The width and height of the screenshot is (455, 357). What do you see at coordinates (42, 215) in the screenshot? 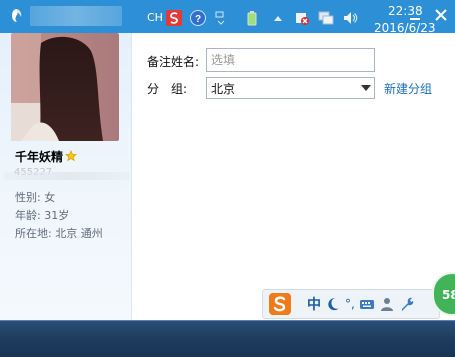
I see `age-text: 年龄: 31岁` at bounding box center [42, 215].